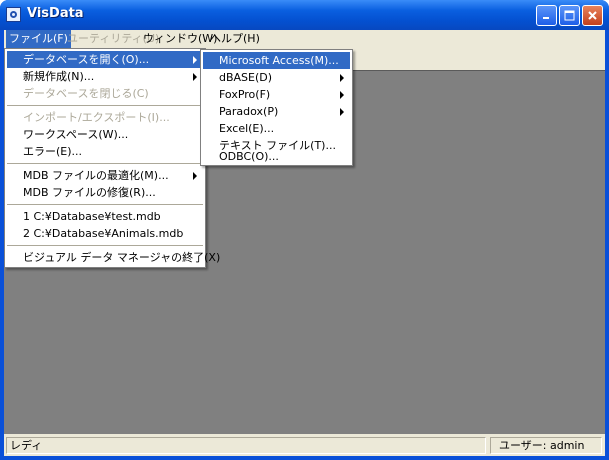 This screenshot has height=460, width=609. I want to click on maximize-button, so click(569, 15).